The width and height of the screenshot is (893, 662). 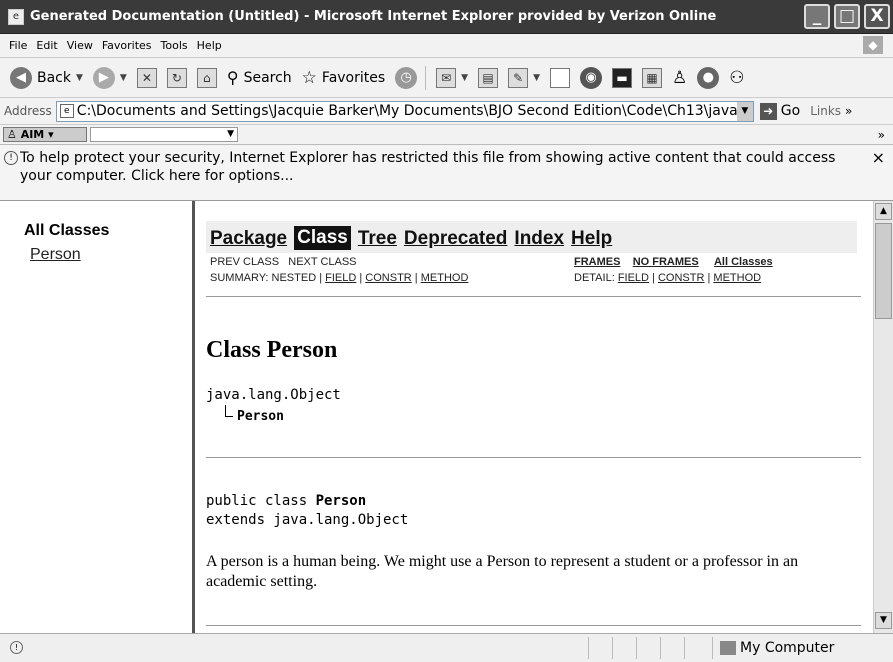 What do you see at coordinates (229, 411) in the screenshot?
I see `inheritance-tree-line` at bounding box center [229, 411].